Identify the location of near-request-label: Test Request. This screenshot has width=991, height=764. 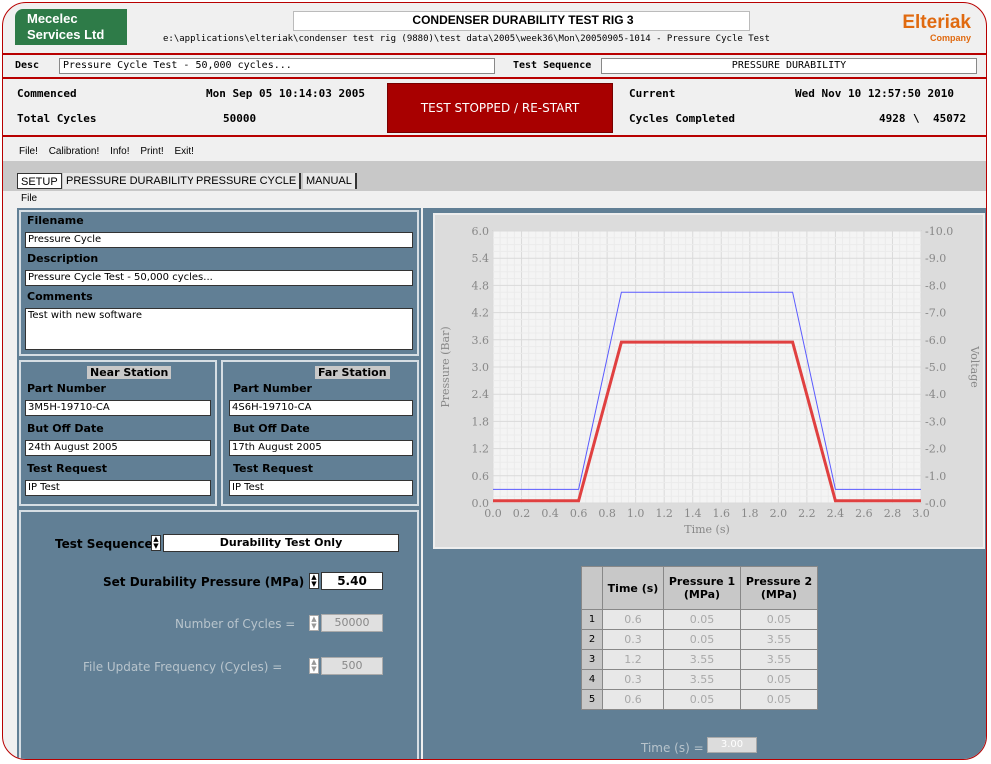
(67, 468).